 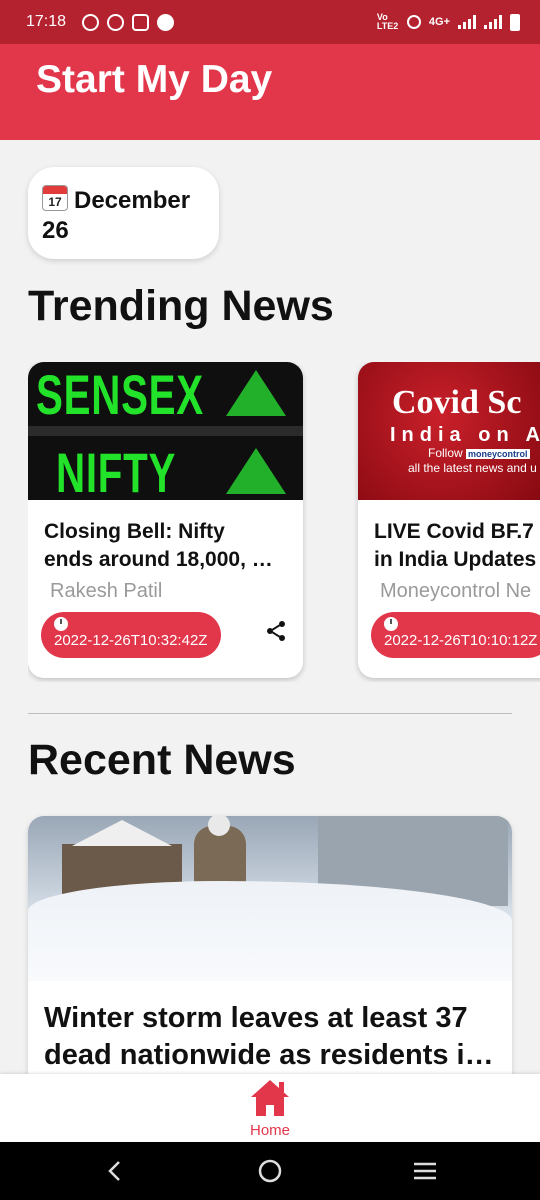 I want to click on trending-section-title: Trending News, so click(x=181, y=306).